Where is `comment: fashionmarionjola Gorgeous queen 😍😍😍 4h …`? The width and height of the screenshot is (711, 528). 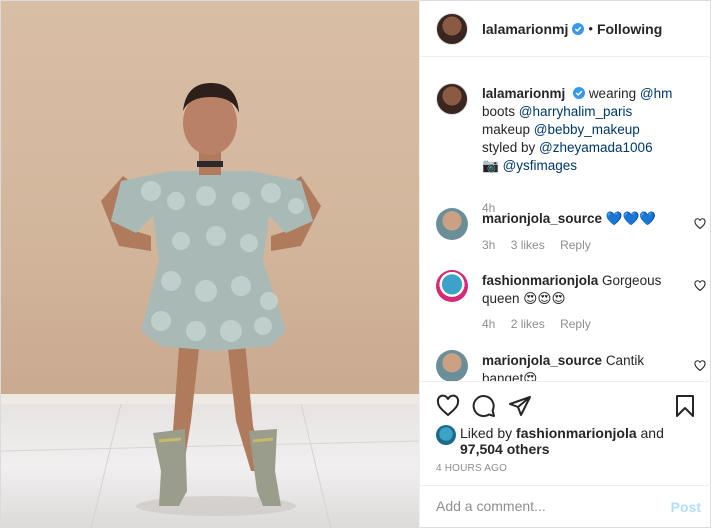
comment: fashionmarionjola Gorgeous queen 😍😍😍 4h … is located at coordinates (571, 300).